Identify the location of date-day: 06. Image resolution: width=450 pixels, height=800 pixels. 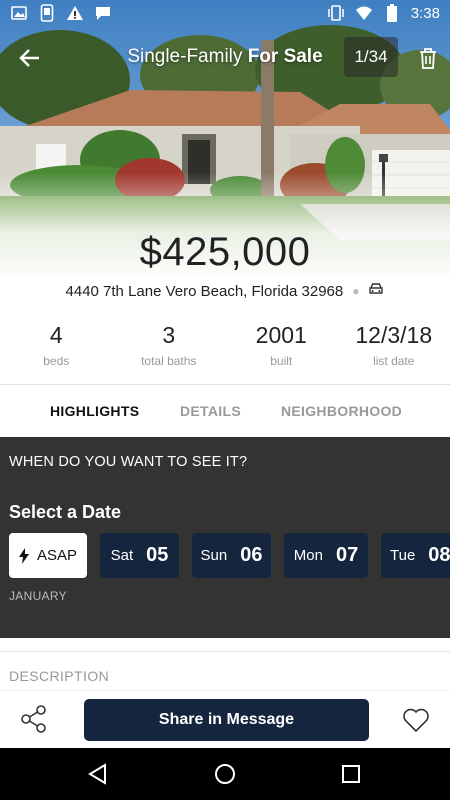
(251, 555).